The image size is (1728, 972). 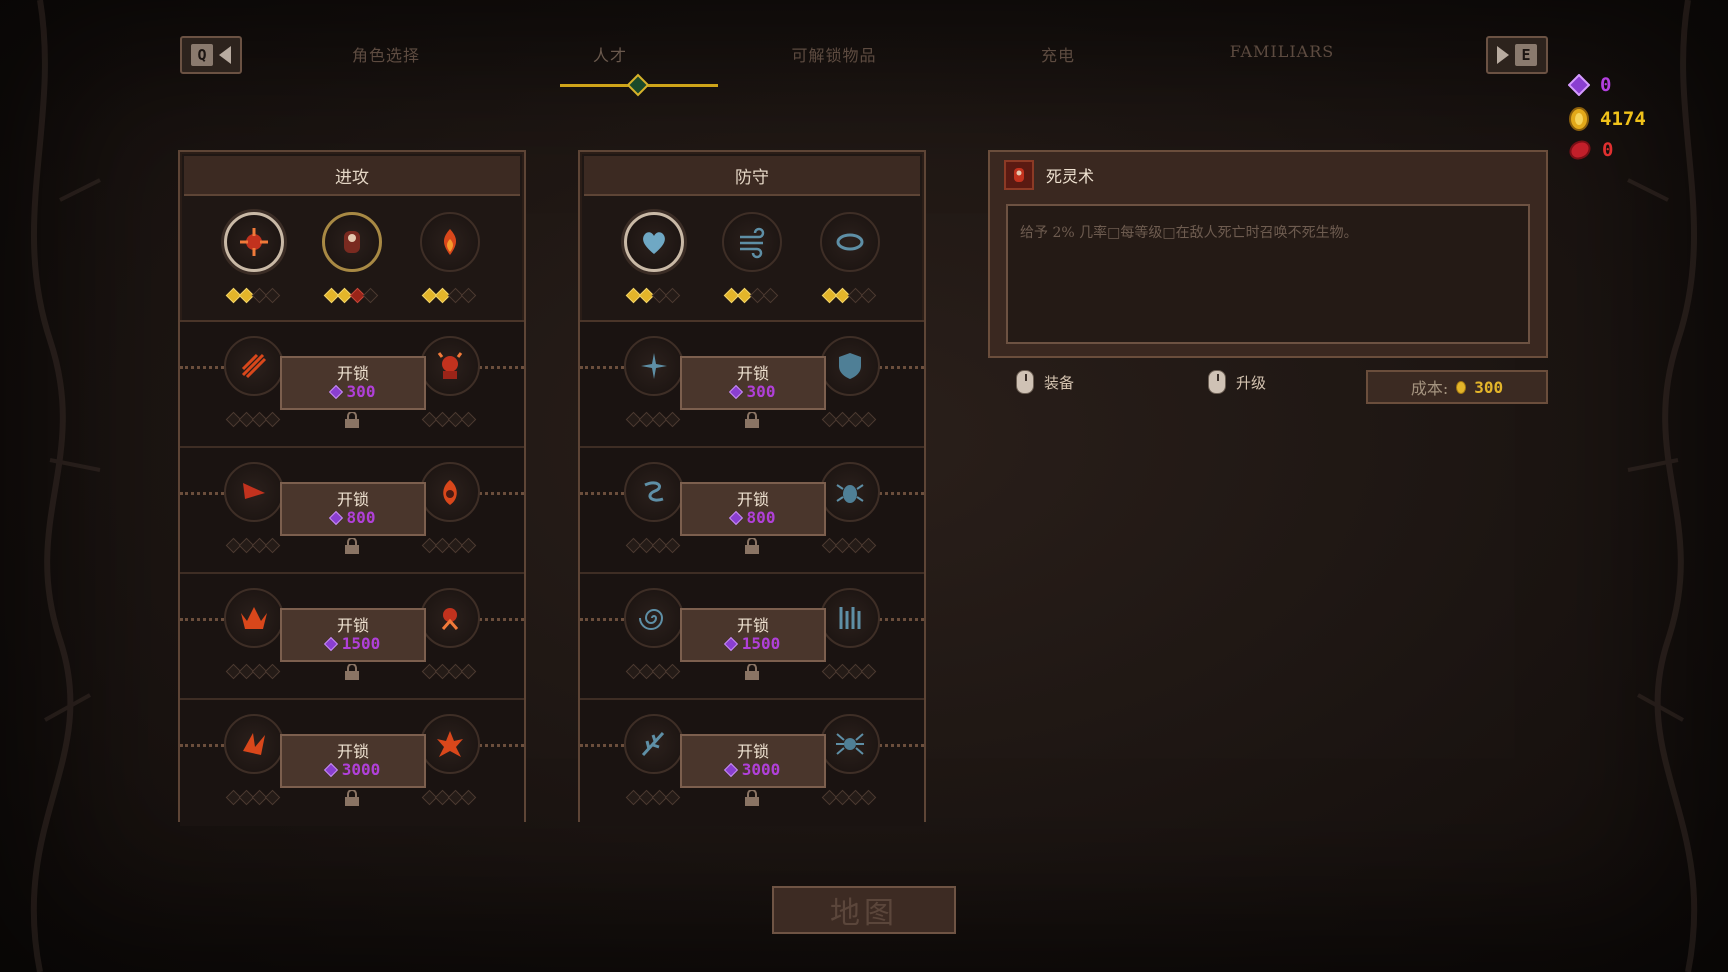 I want to click on offense-tier-4: 开锁 3000, so click(x=352, y=763).